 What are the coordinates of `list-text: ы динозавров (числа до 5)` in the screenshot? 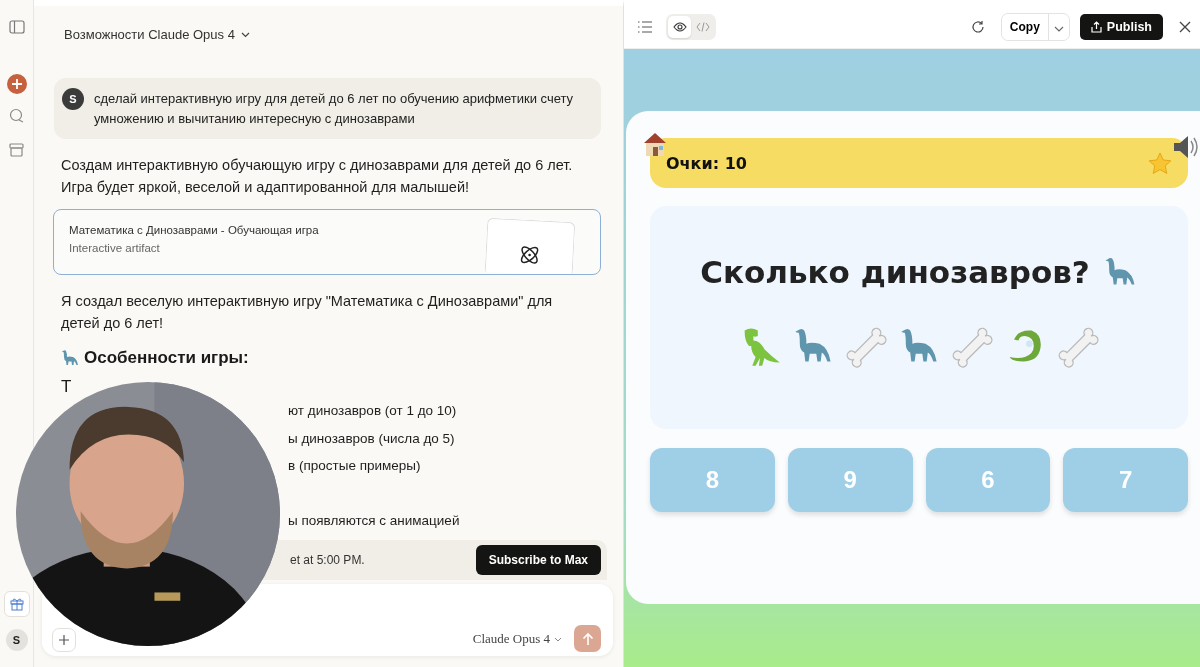 It's located at (371, 438).